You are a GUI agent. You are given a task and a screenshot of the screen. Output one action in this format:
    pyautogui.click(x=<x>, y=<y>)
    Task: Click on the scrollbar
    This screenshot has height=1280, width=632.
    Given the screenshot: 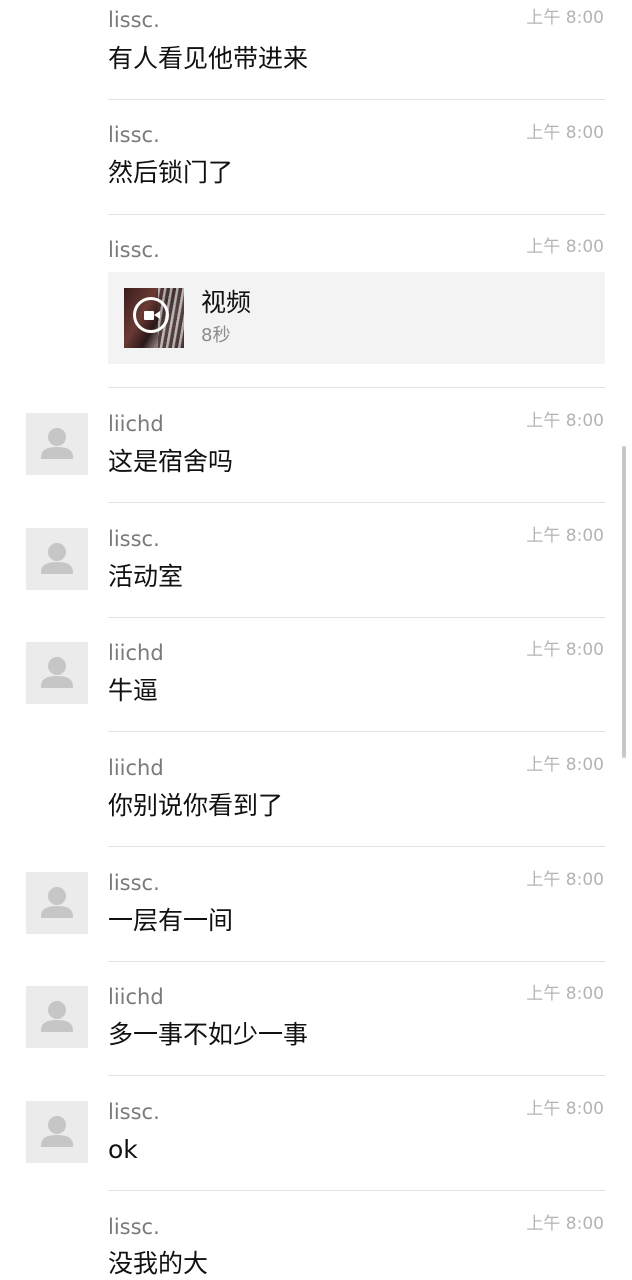 What is the action you would take?
    pyautogui.click(x=624, y=602)
    